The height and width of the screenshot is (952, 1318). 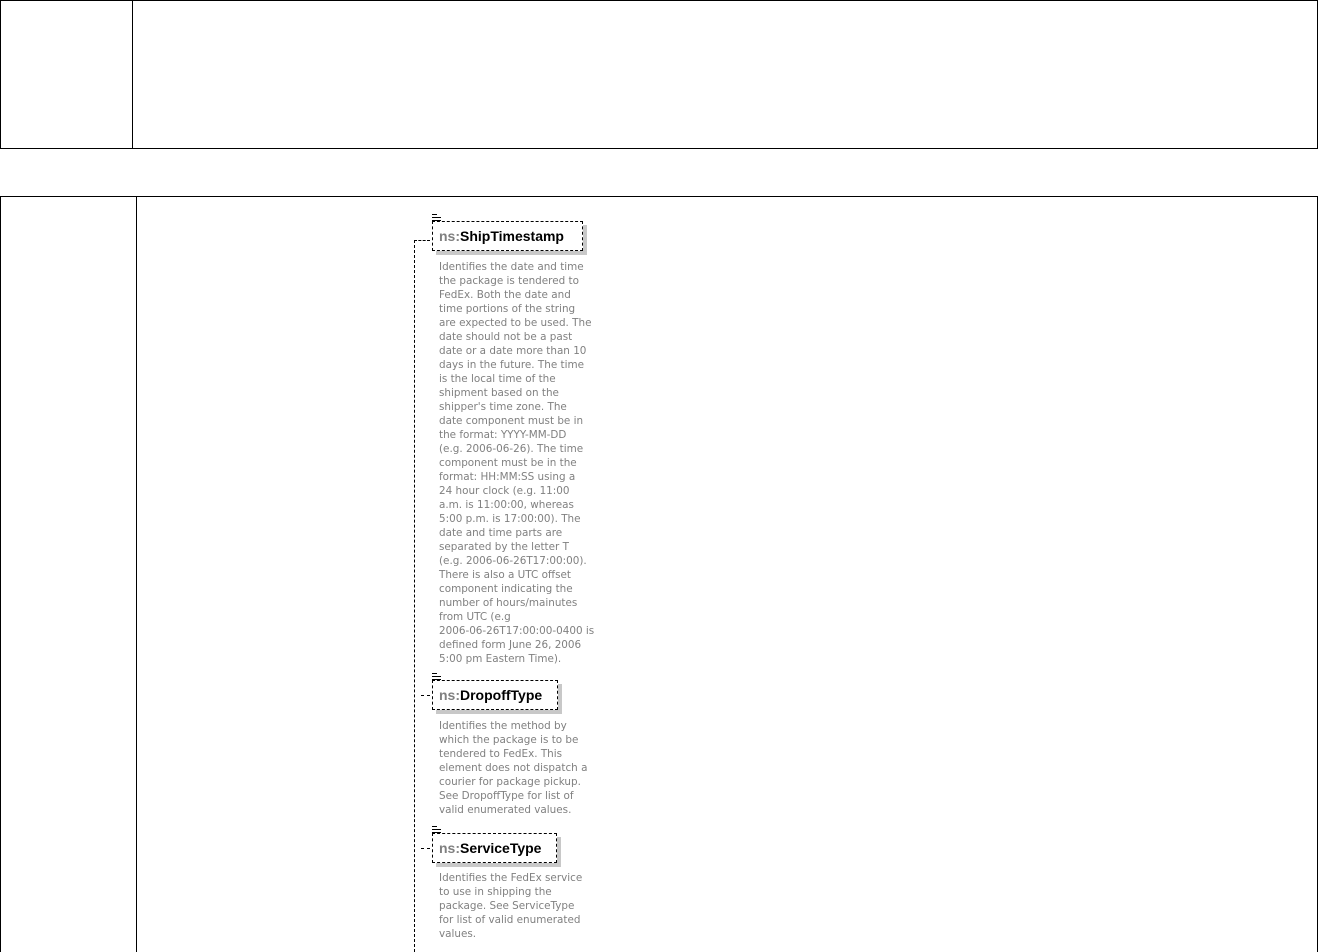 I want to click on doc-line: (e.g. 2006-06-26T17:00:00)., so click(x=513, y=561).